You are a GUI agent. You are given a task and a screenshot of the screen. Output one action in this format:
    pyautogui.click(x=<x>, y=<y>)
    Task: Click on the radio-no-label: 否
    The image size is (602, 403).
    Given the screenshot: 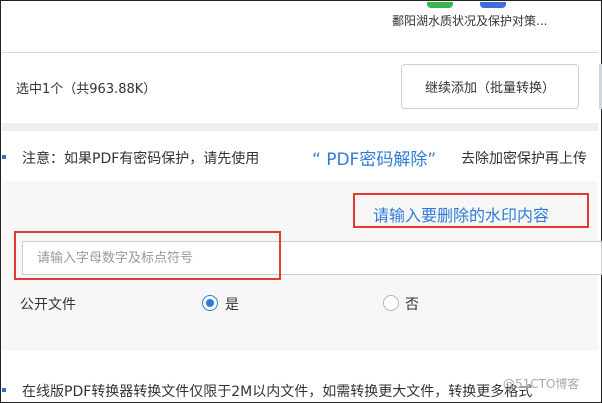 What is the action you would take?
    pyautogui.click(x=412, y=305)
    